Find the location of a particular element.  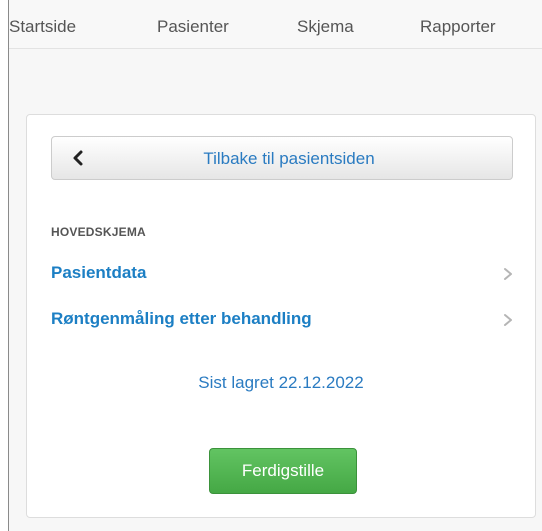

finish-button: Ferdigstille is located at coordinates (283, 471).